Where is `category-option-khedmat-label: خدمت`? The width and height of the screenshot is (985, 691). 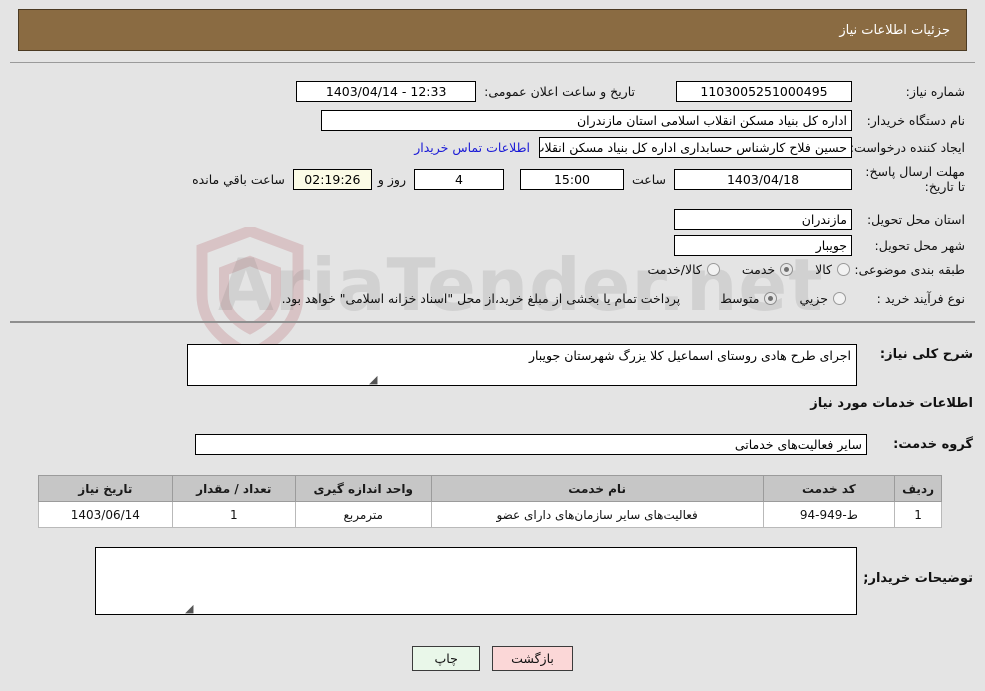
category-option-khedmat-label: خدمت is located at coordinates (758, 269).